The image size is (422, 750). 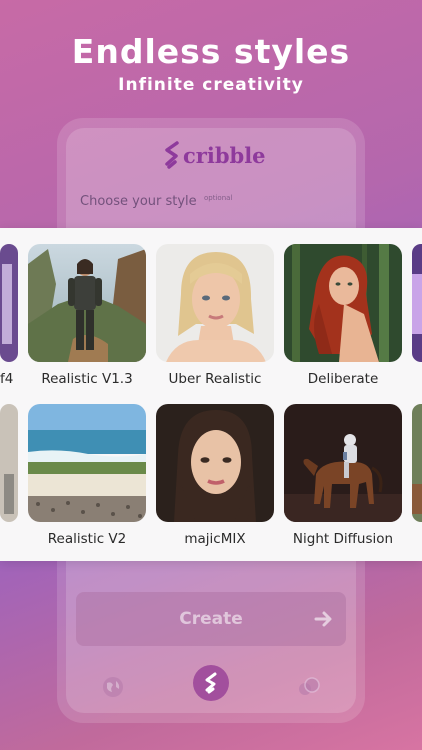 I want to click on hero-subtitle: Infinite creativity, so click(x=211, y=85).